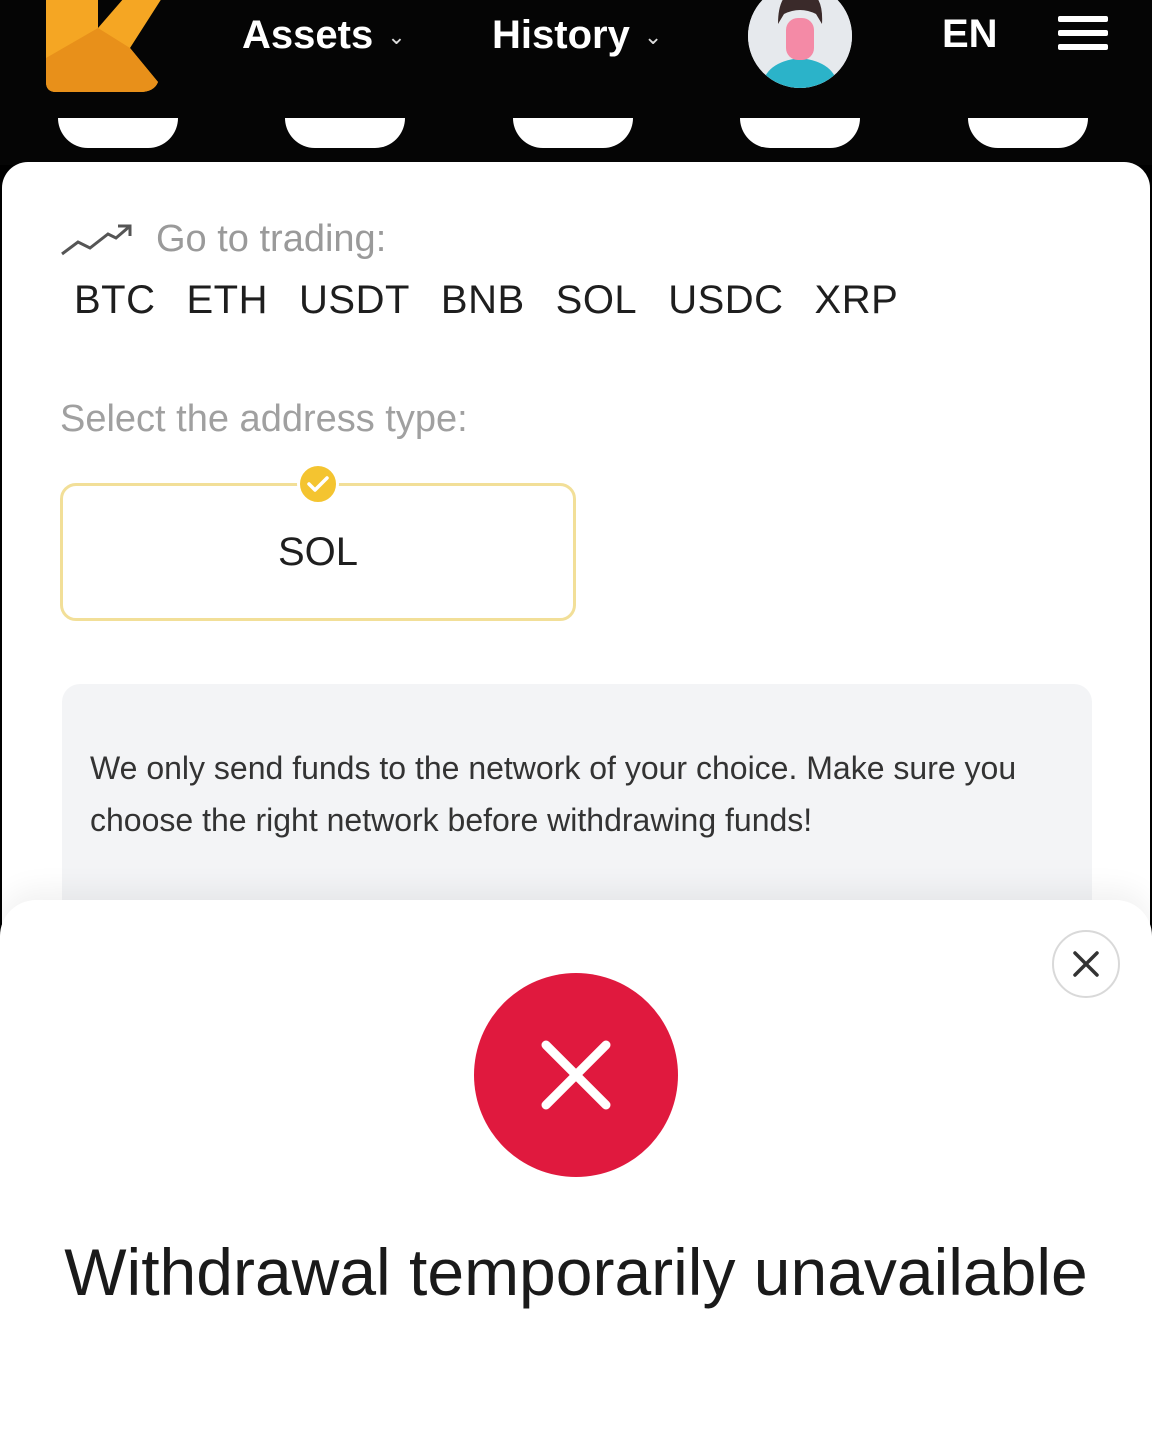 This screenshot has height=1440, width=1152. Describe the element at coordinates (96, 239) in the screenshot. I see `trend-up-icon` at that location.